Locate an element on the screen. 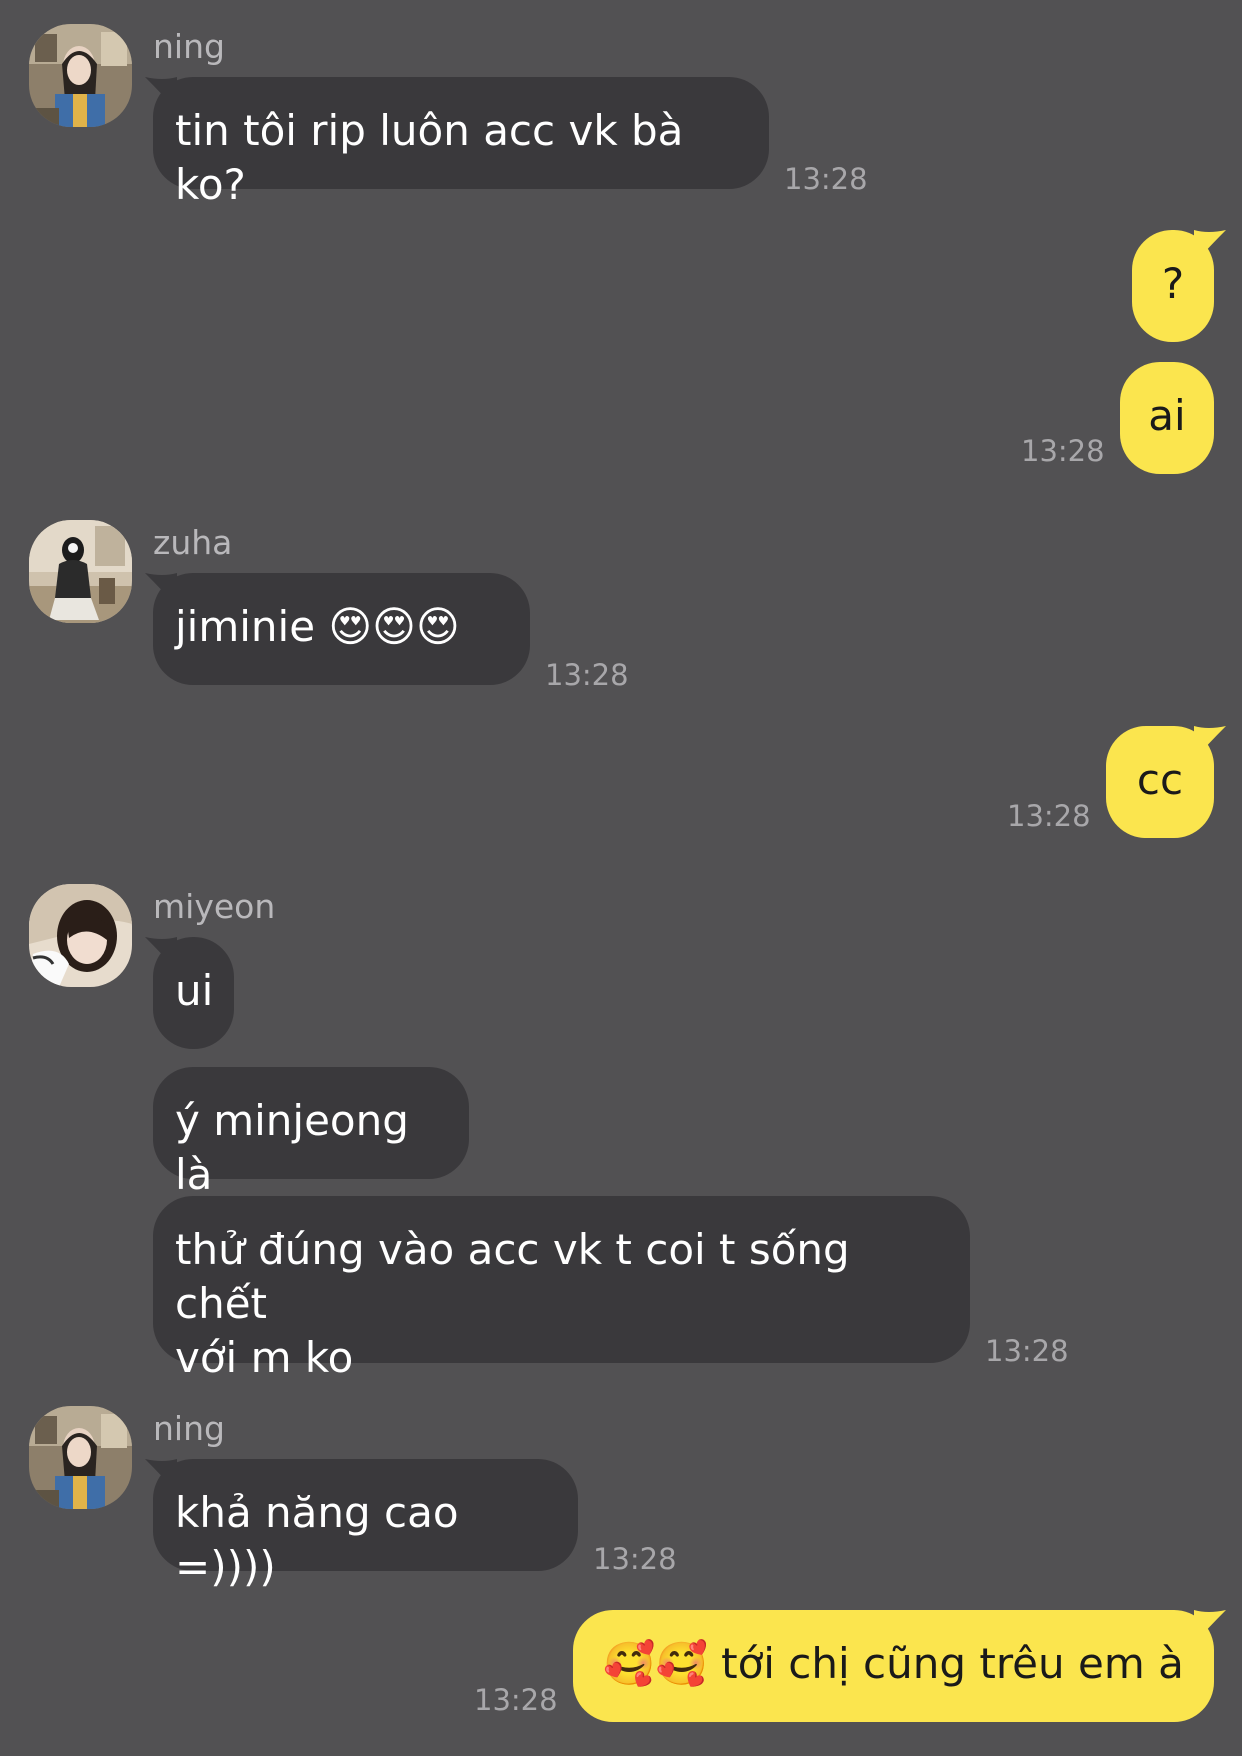 The image size is (1242, 1756). message-text: cc is located at coordinates (1160, 779).